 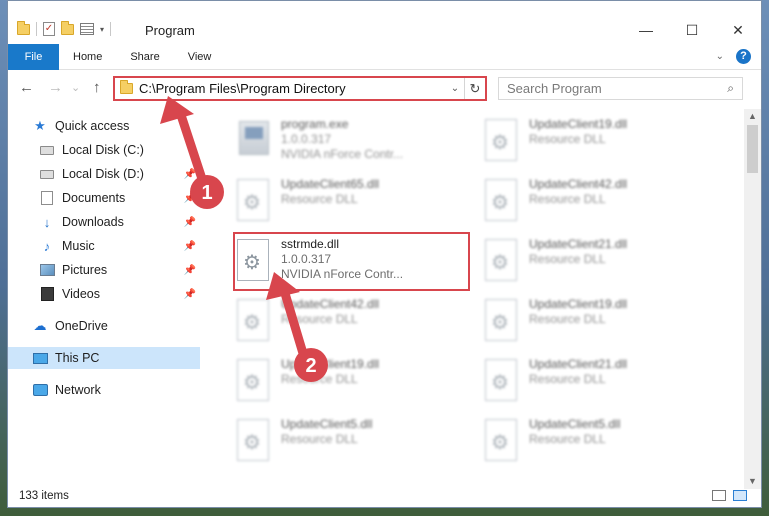 What do you see at coordinates (49, 29) in the screenshot?
I see `properties-check-icon: ✓` at bounding box center [49, 29].